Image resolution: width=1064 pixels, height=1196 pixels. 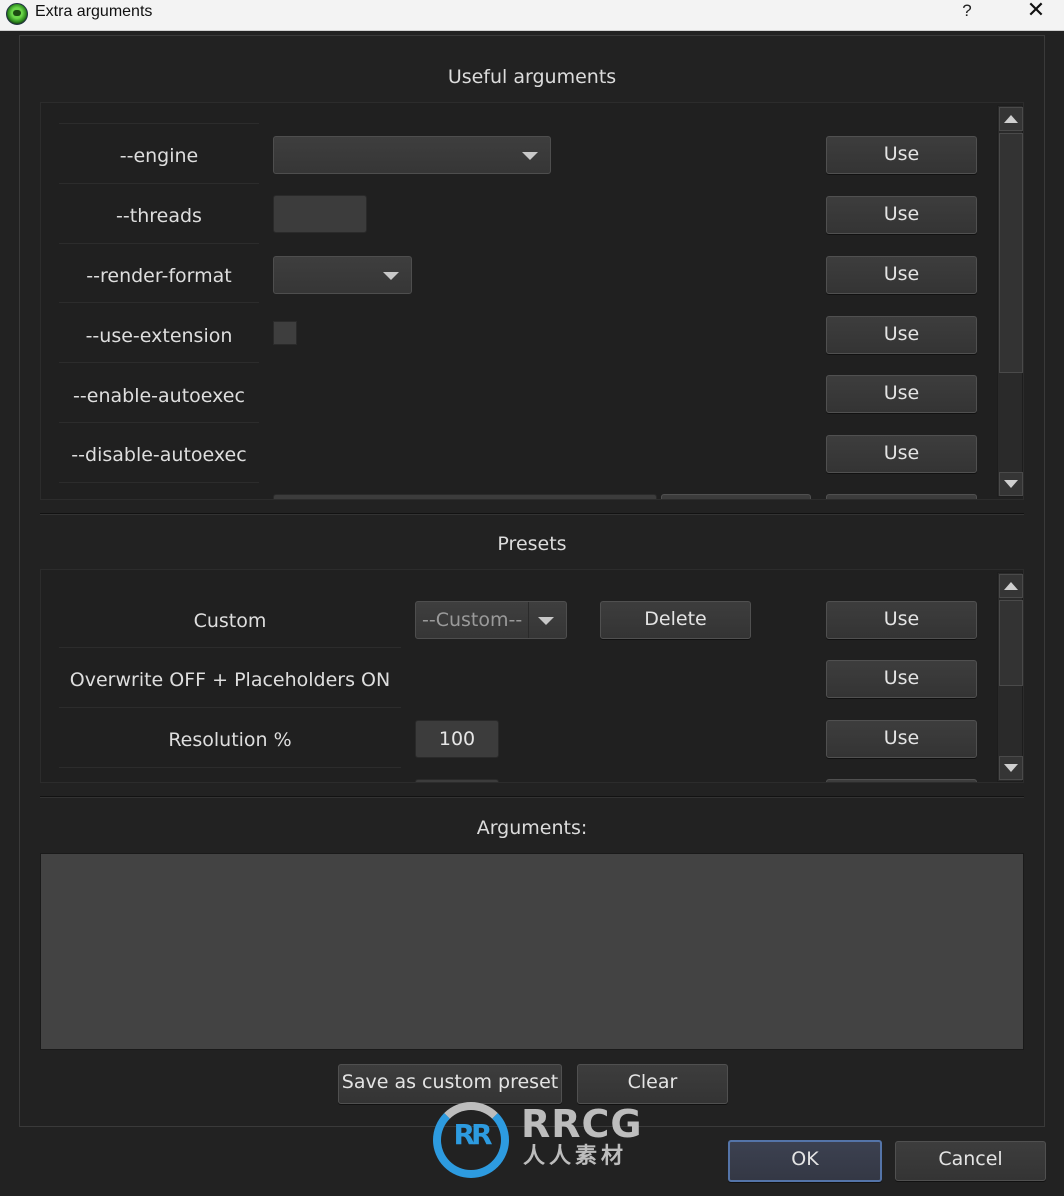 What do you see at coordinates (532, 15) in the screenshot?
I see `title-bar: Extra arguments ? ✕ ^` at bounding box center [532, 15].